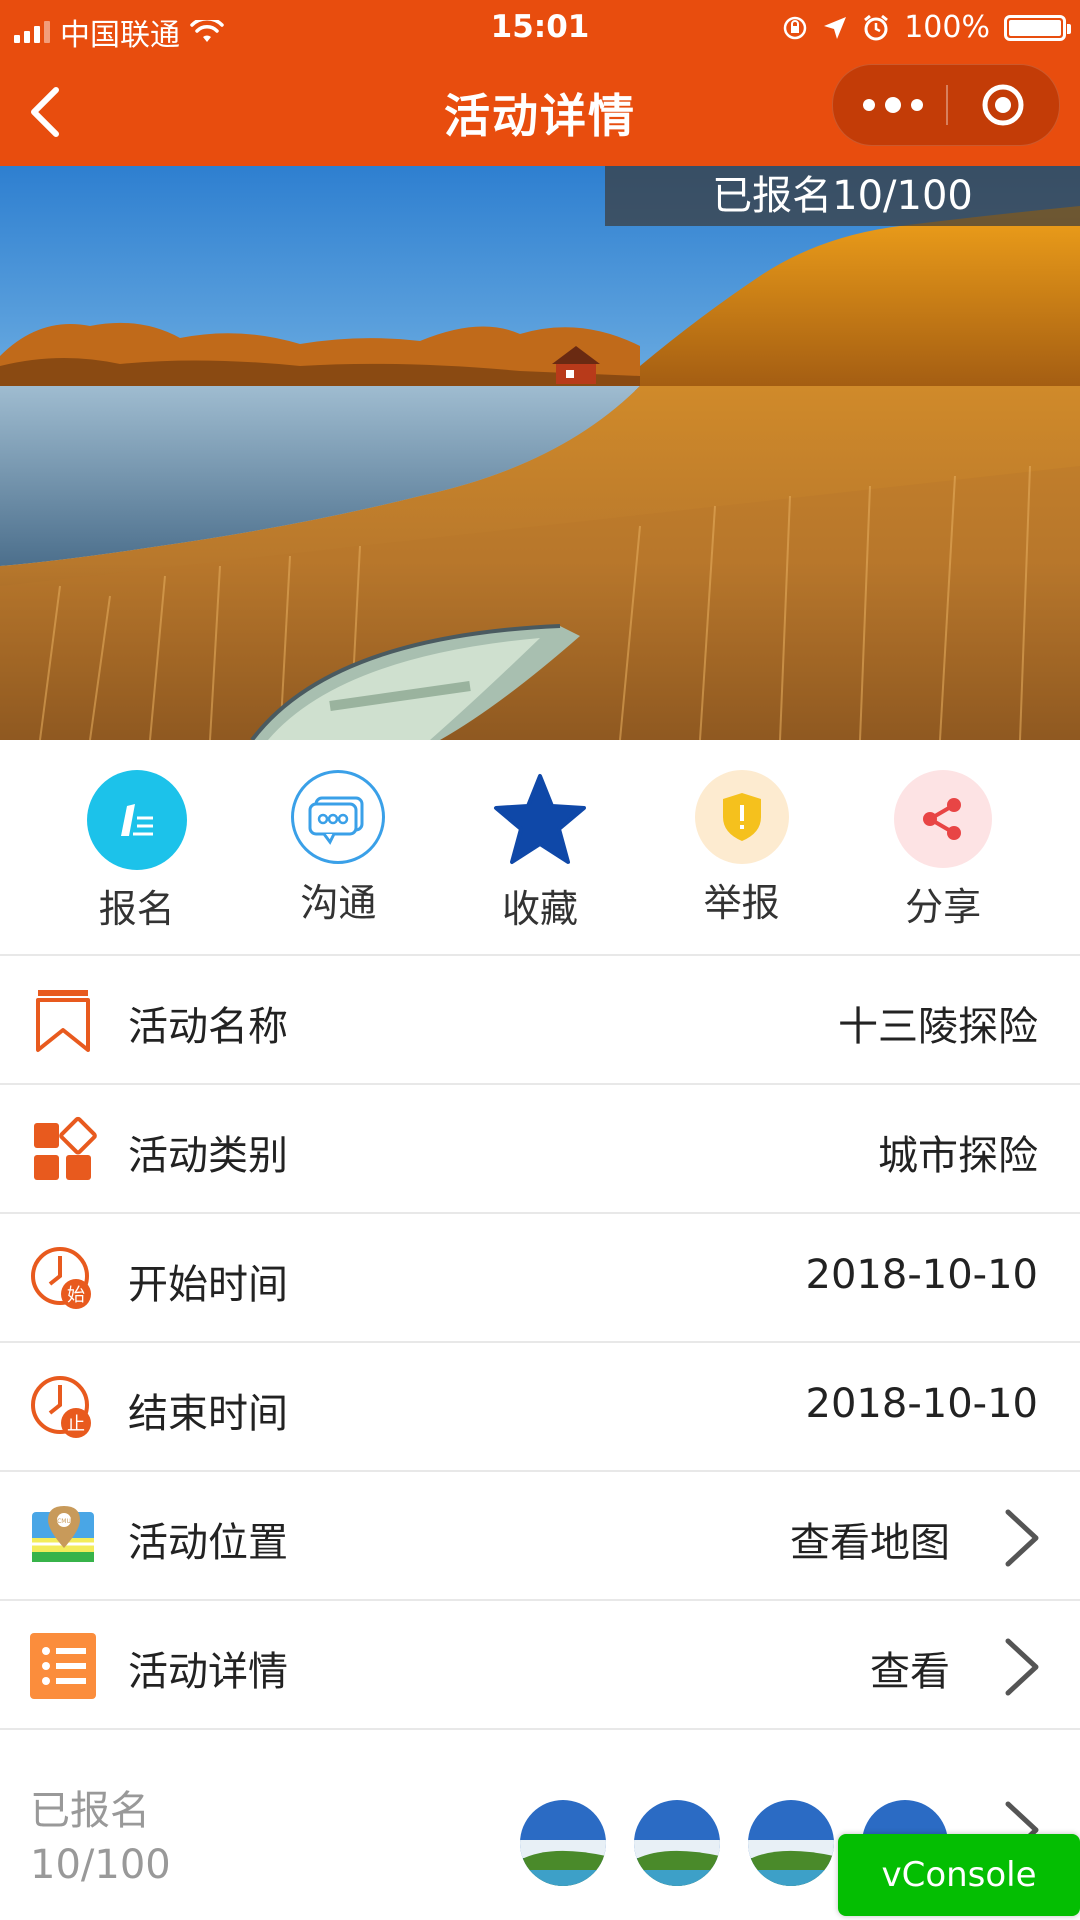 The height and width of the screenshot is (1920, 1080). I want to click on row-label: 开始时间, so click(208, 1285).